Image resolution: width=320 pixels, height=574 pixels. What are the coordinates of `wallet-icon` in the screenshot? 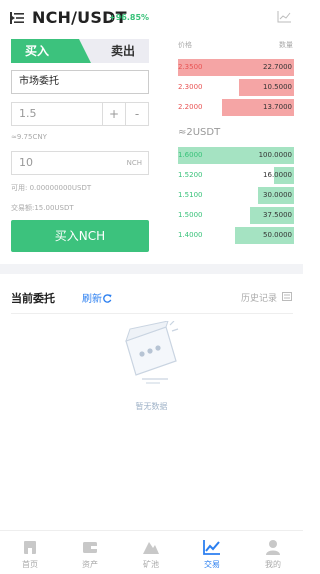 It's located at (90, 547).